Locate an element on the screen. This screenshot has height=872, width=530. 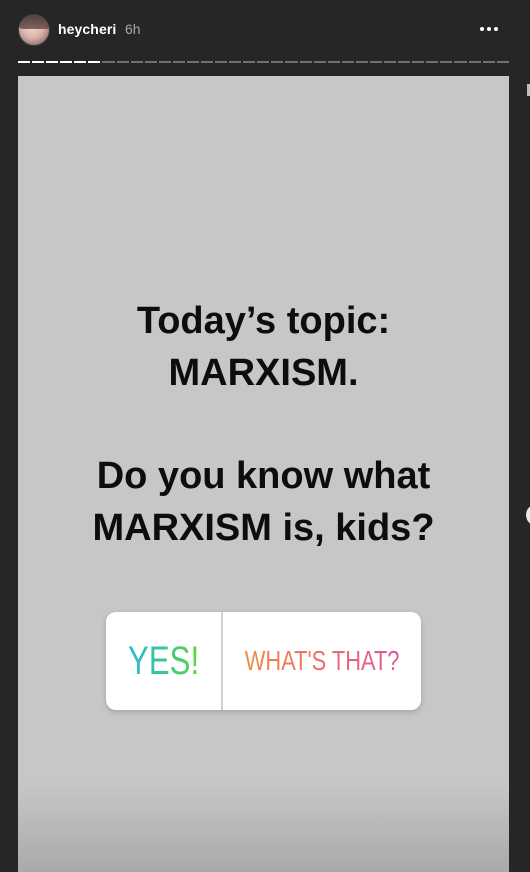
poll-option-whats-that: WHAT'S THAT? is located at coordinates (322, 661).